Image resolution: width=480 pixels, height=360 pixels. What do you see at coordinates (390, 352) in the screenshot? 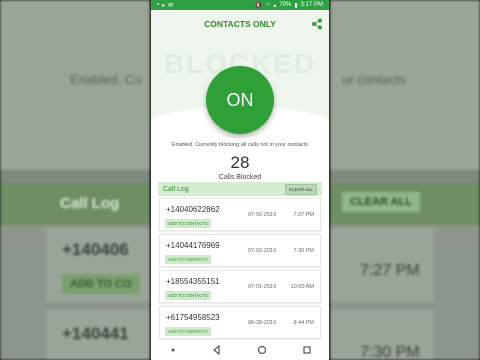
I see `bg-time-2: 7:30 PM` at bounding box center [390, 352].